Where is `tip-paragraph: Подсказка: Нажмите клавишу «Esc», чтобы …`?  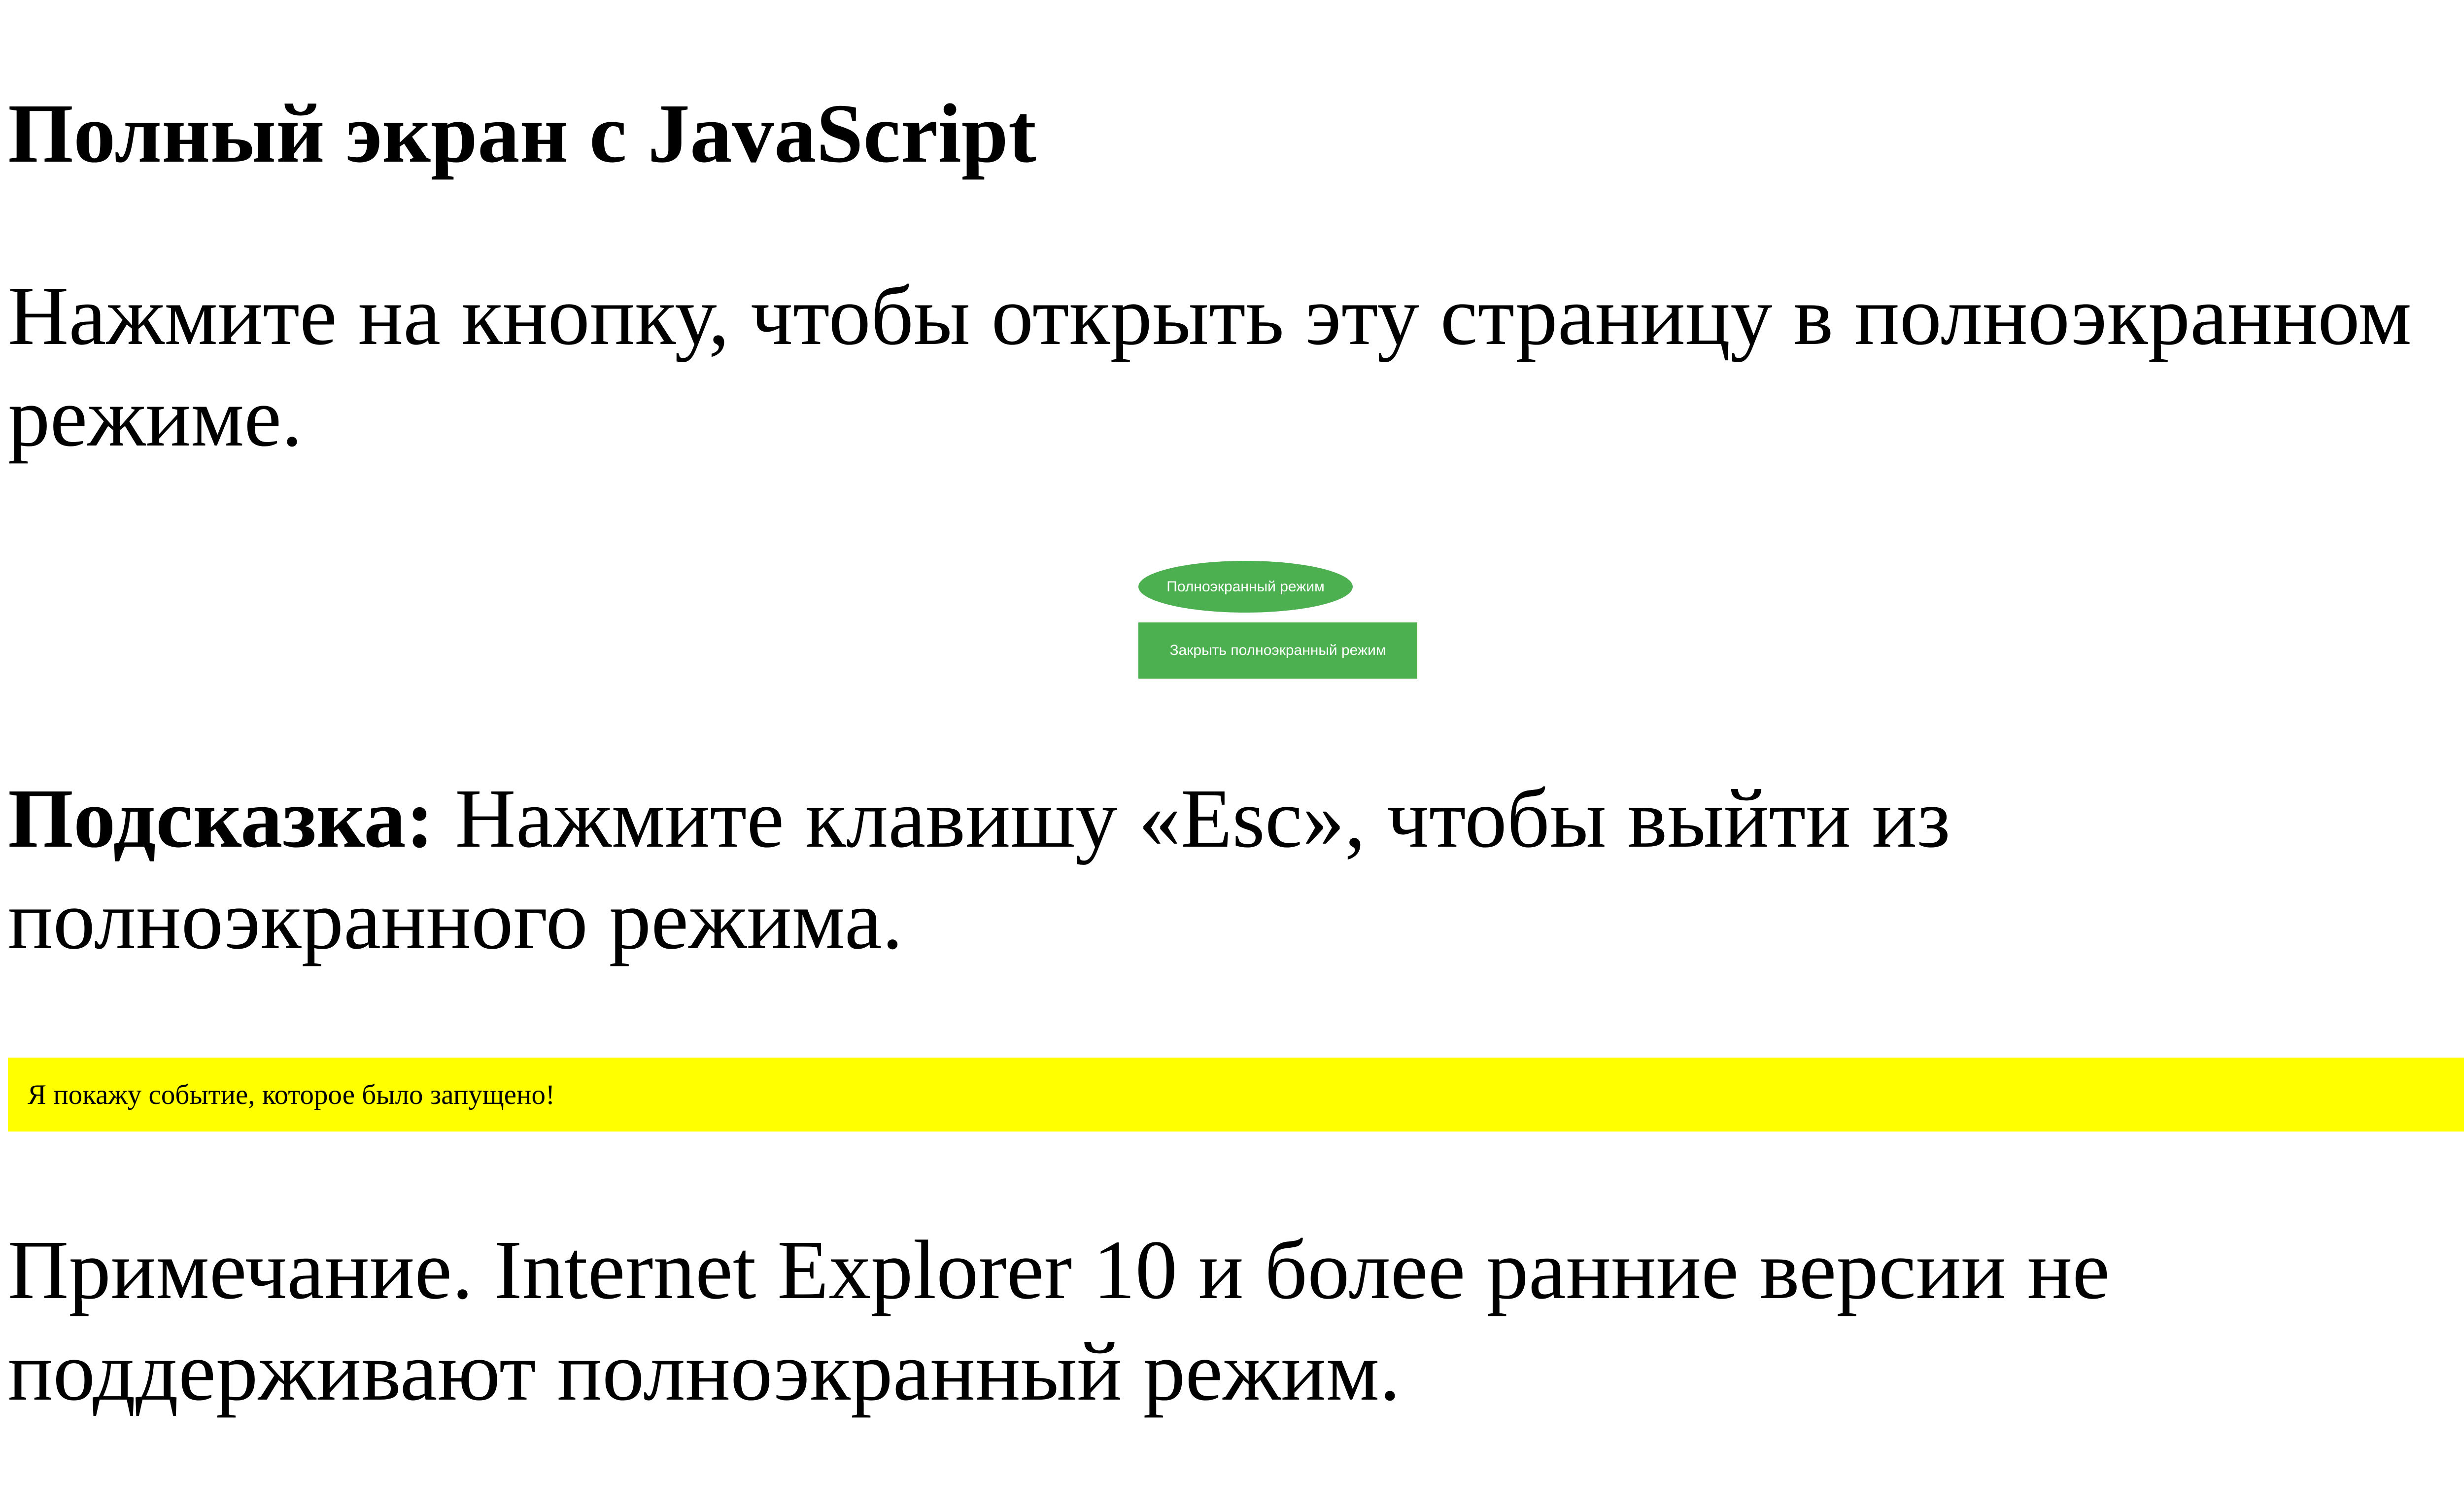
tip-paragraph: Подсказка: Нажмите клавишу «Esc», чтобы … is located at coordinates (1236, 869).